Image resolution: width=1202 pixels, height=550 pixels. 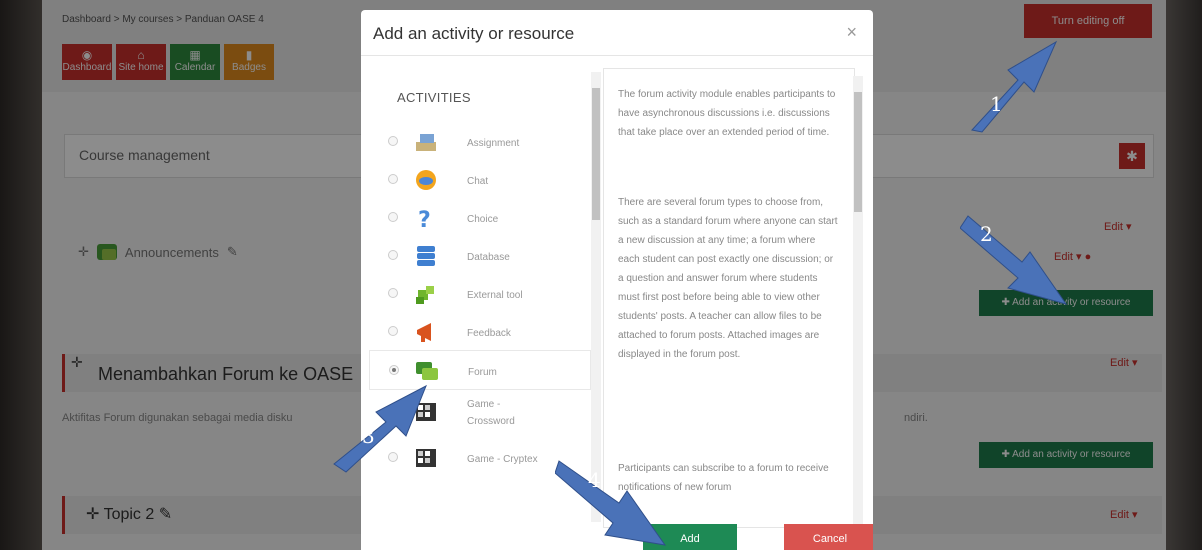 What do you see at coordinates (483, 219) in the screenshot?
I see `option-label: Choice` at bounding box center [483, 219].